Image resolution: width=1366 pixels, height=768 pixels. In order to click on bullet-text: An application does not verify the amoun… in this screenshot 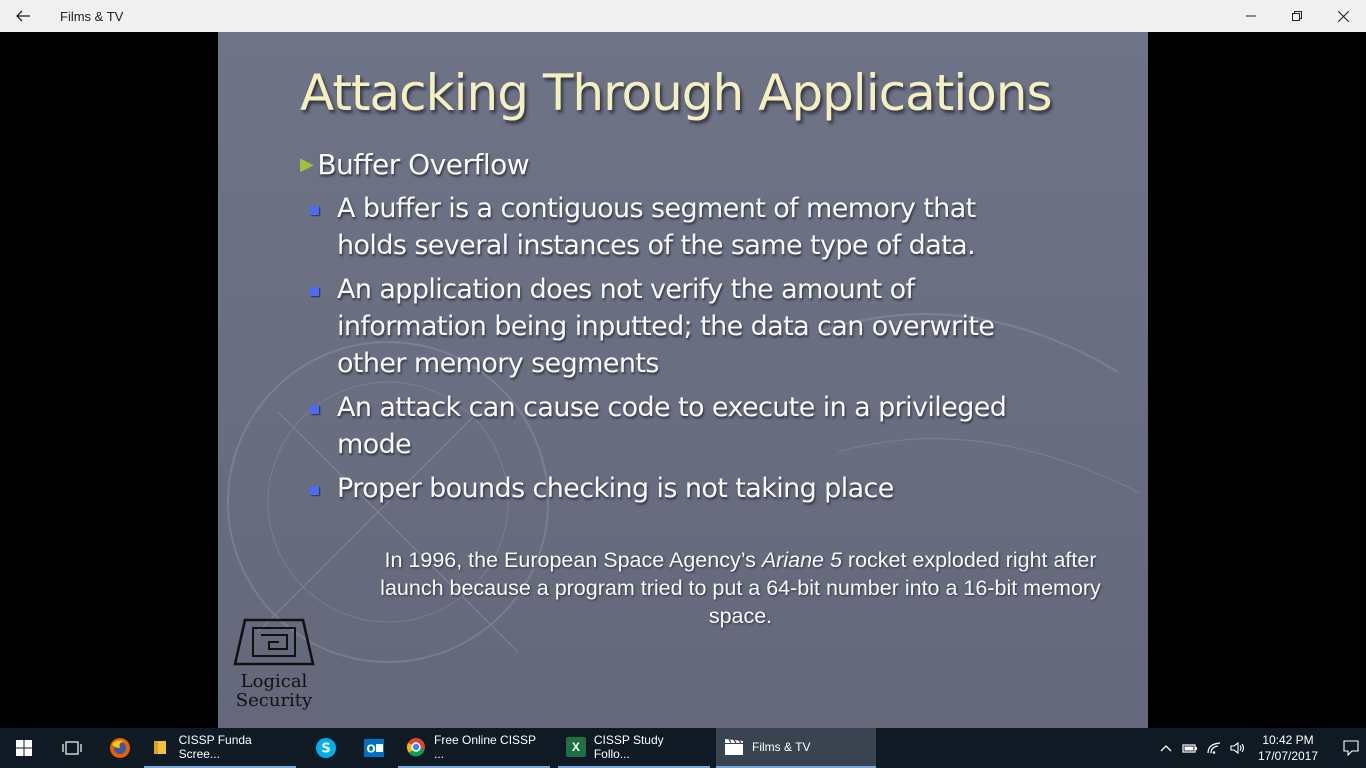, I will do `click(666, 326)`.